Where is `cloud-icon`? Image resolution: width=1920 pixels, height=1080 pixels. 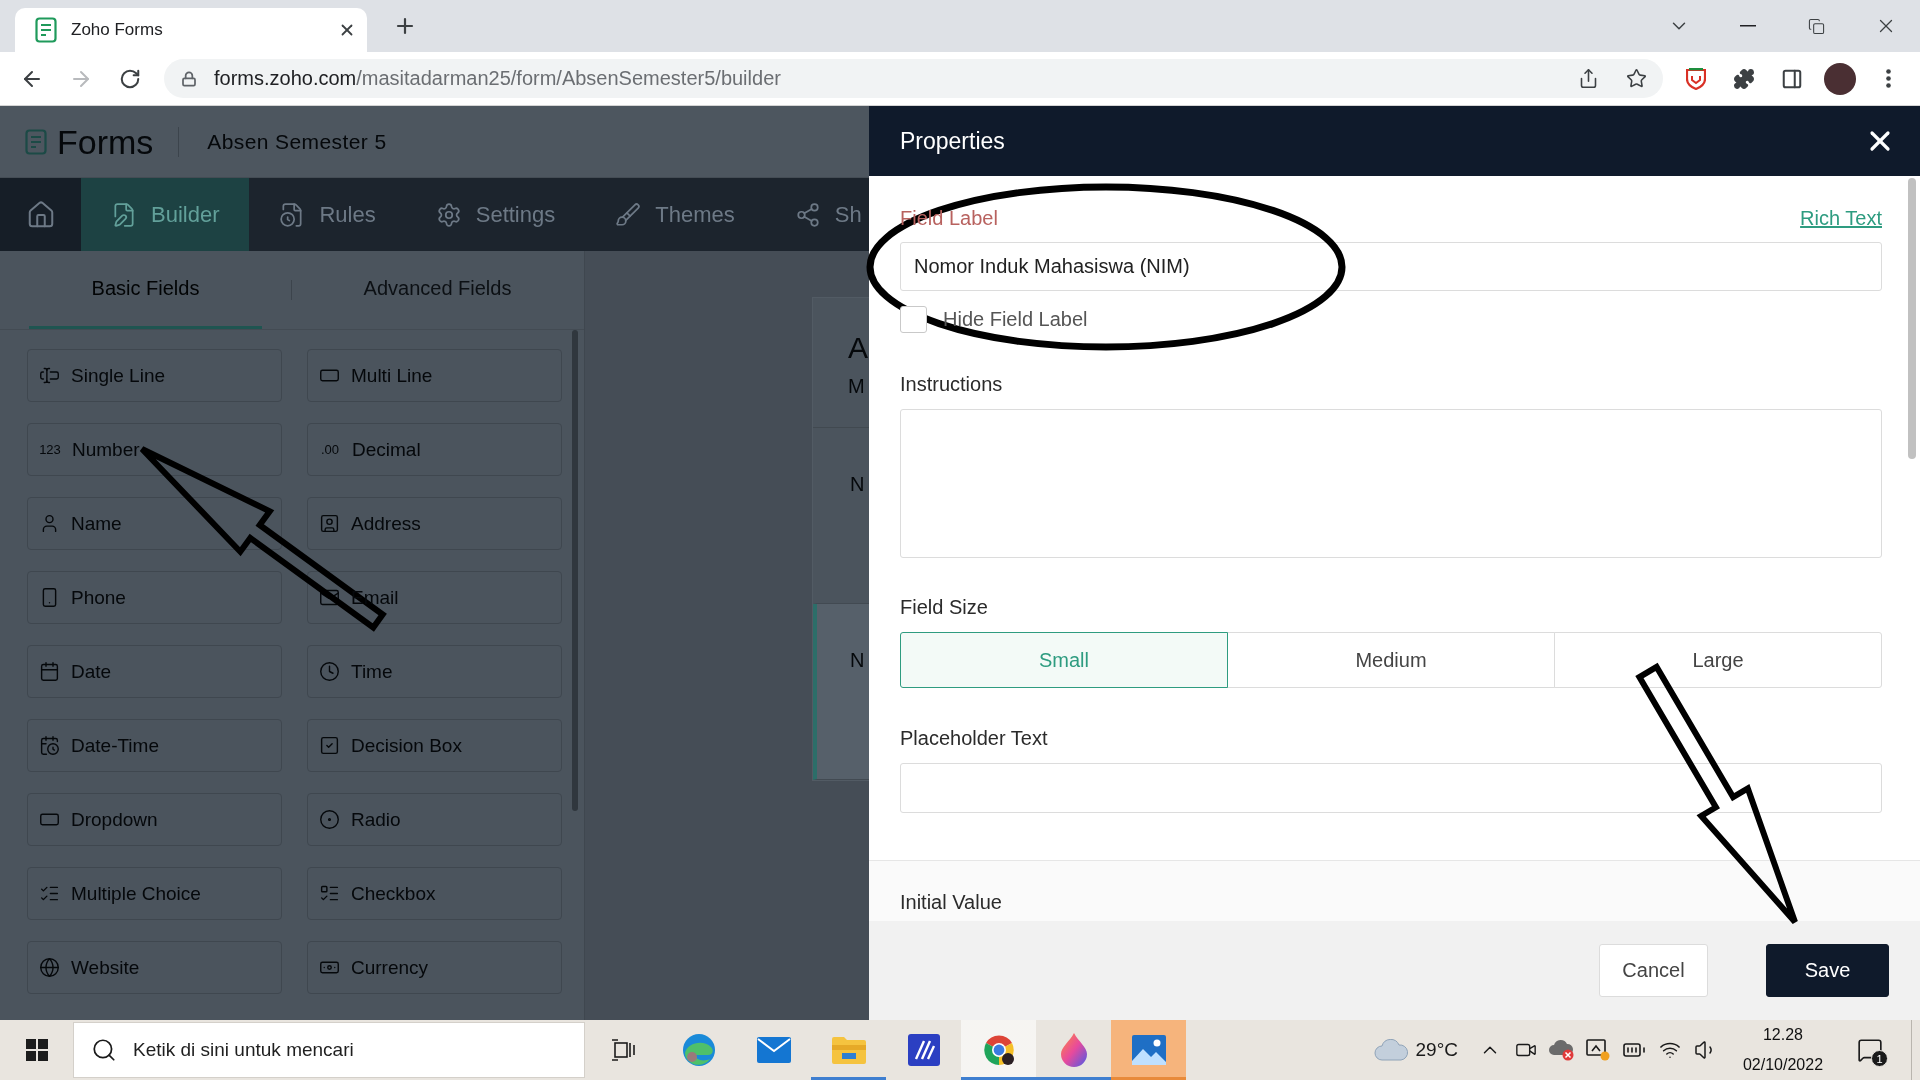 cloud-icon is located at coordinates (1390, 1050).